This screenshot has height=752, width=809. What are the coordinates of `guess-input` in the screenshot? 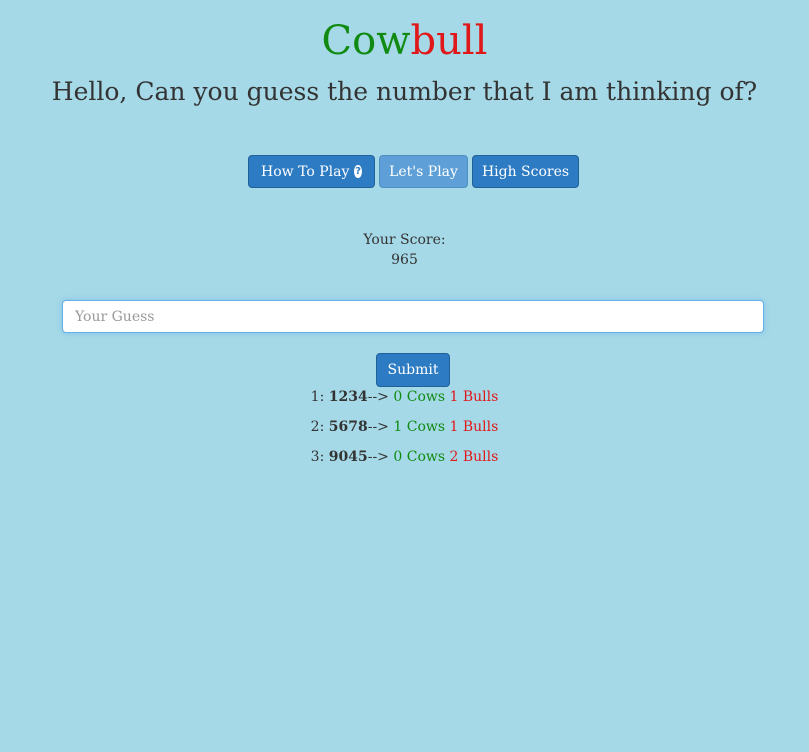 It's located at (413, 316).